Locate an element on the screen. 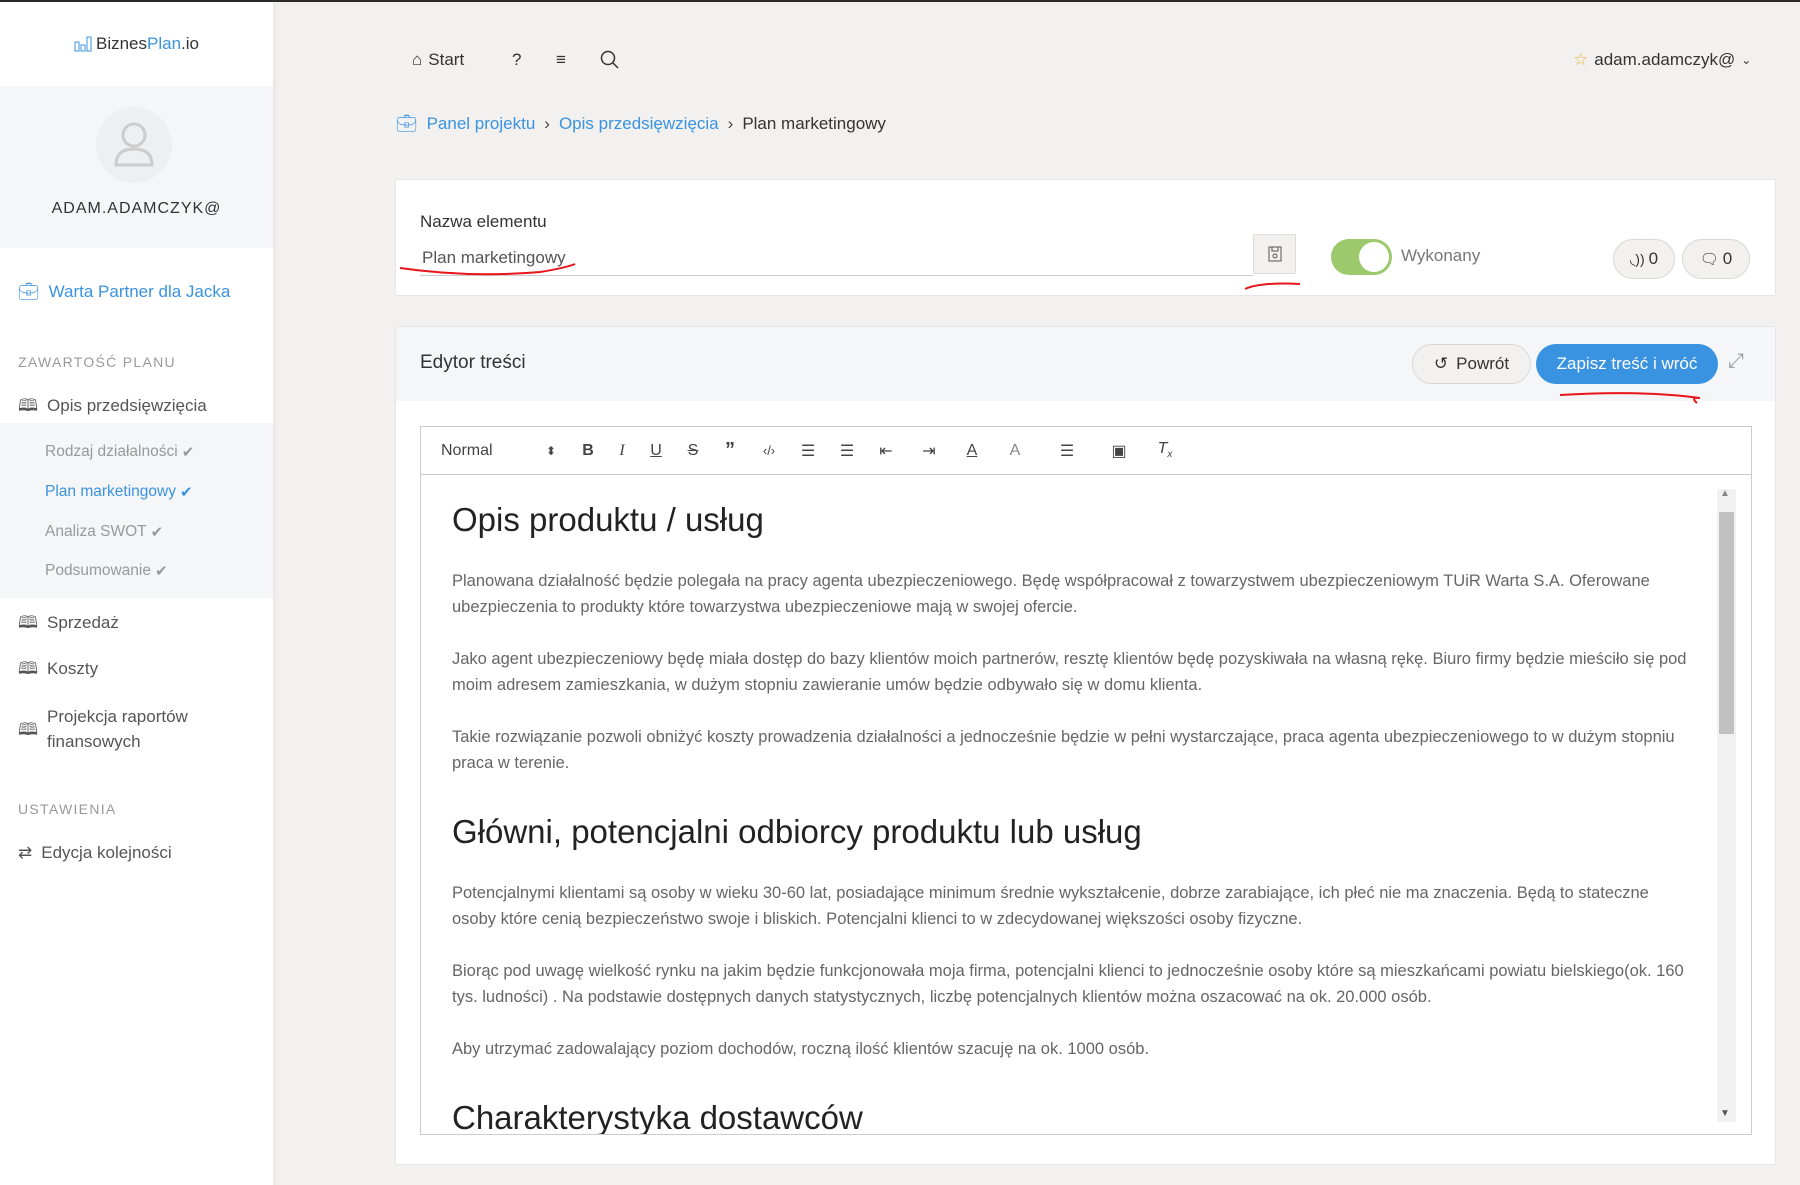 This screenshot has width=1800, height=1185. save-label: Zapisz treść i wróć is located at coordinates (1627, 363).